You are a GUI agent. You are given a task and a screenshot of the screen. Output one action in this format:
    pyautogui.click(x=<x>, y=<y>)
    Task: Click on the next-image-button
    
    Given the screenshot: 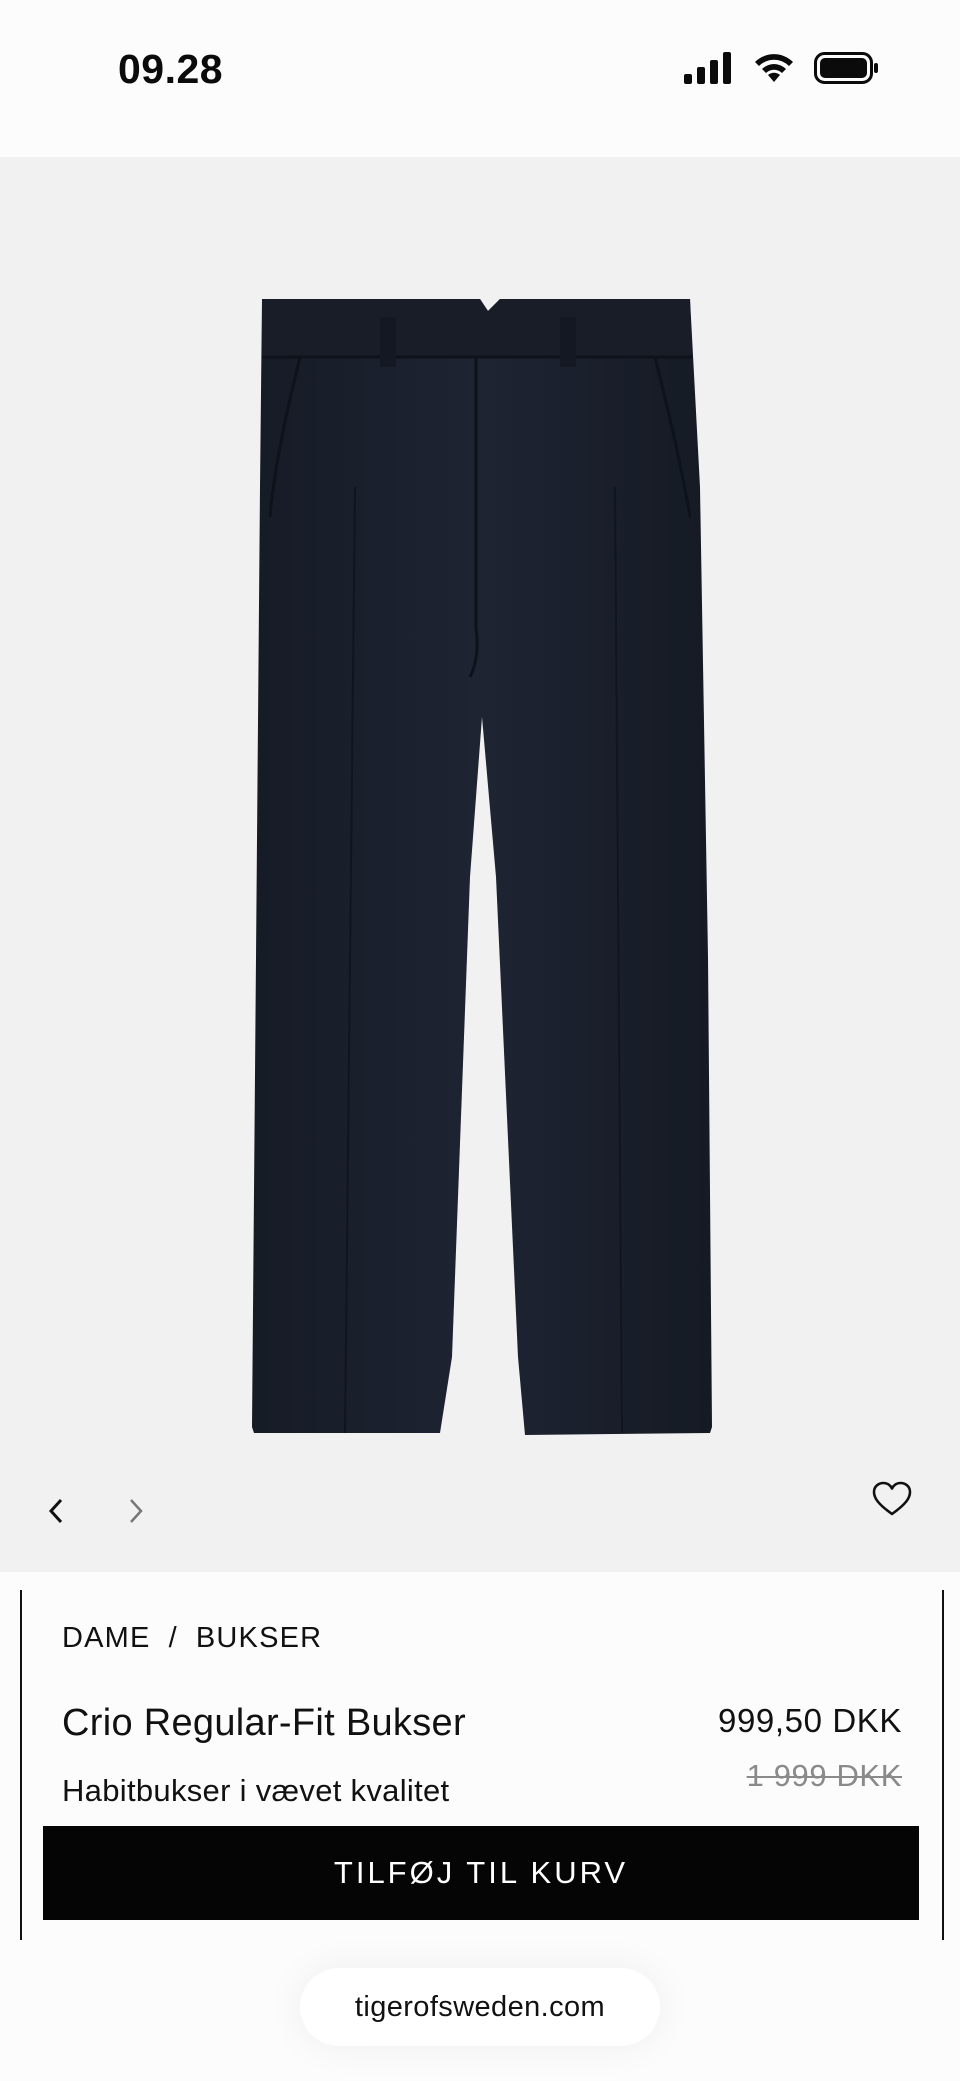 What is the action you would take?
    pyautogui.click(x=136, y=1511)
    